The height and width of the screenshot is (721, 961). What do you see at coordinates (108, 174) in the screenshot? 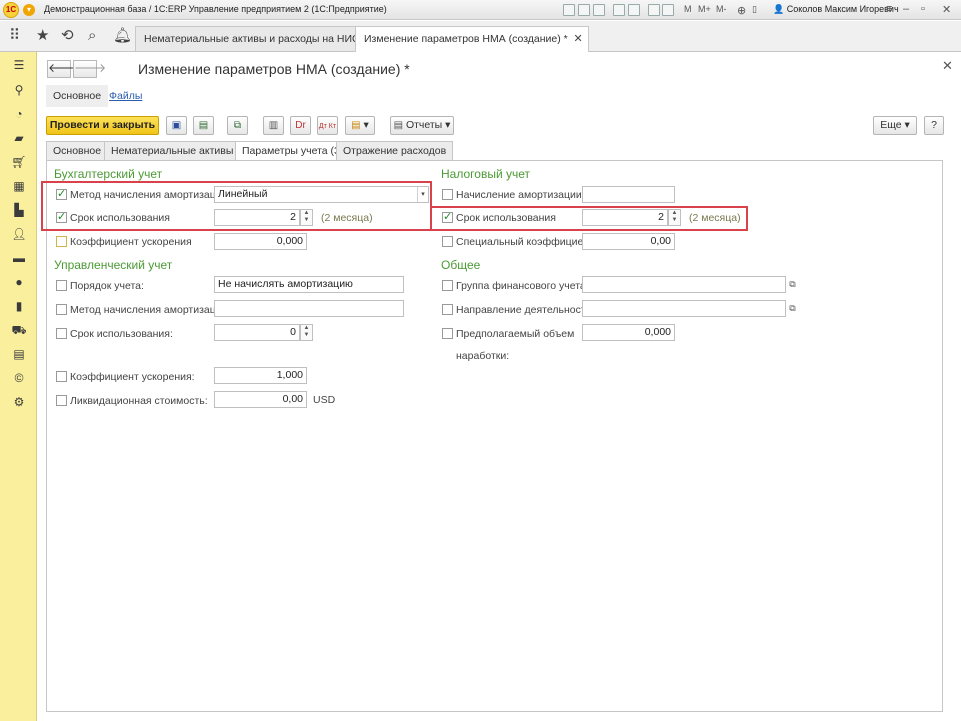
I see `accounting-section-title: Бухгалтерский учет` at bounding box center [108, 174].